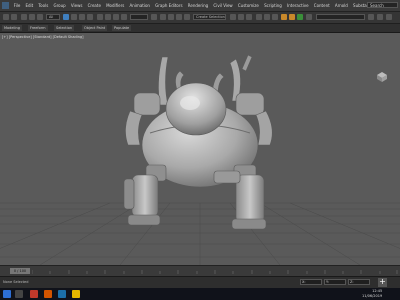  What do you see at coordinates (90, 17) in the screenshot?
I see `window-crossing-icon` at bounding box center [90, 17].